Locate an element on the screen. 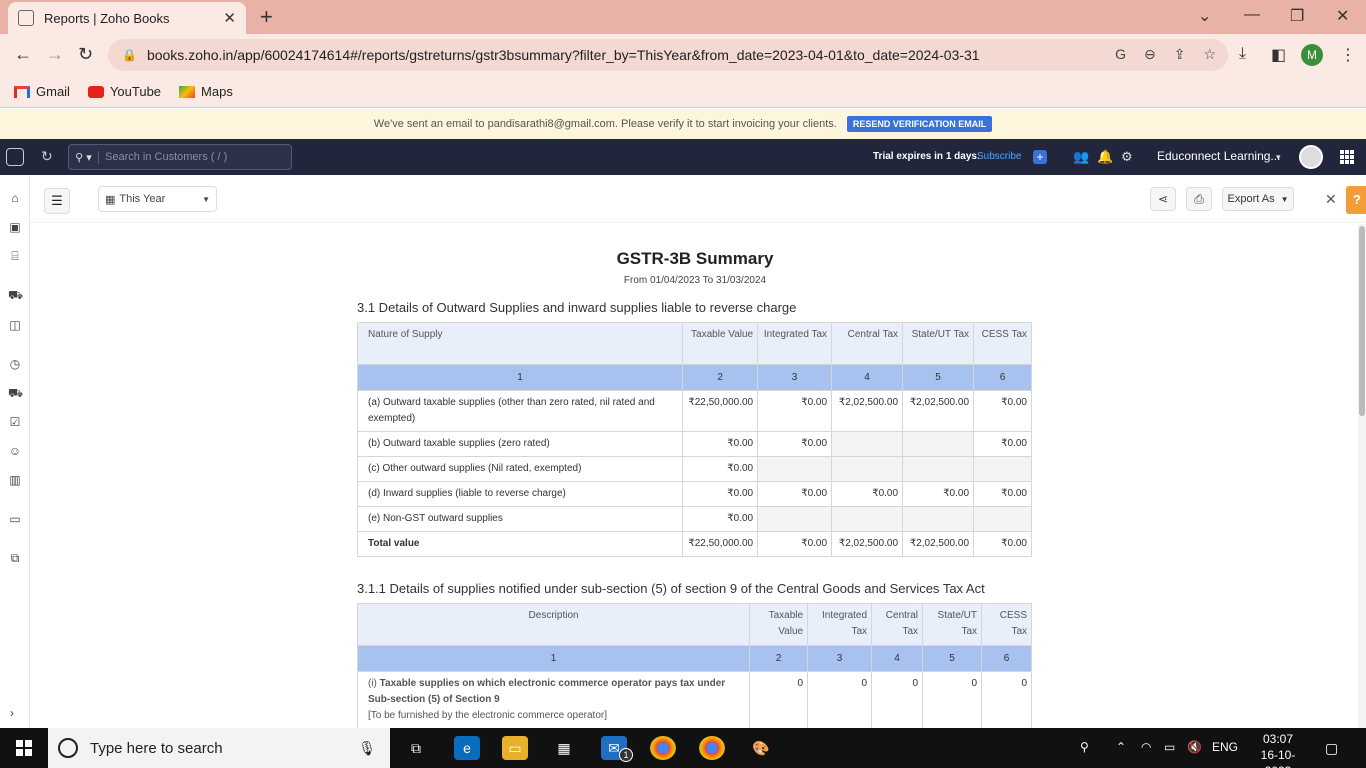 This screenshot has height=768, width=1366. bookmark-gmail: Gmail is located at coordinates (42, 91).